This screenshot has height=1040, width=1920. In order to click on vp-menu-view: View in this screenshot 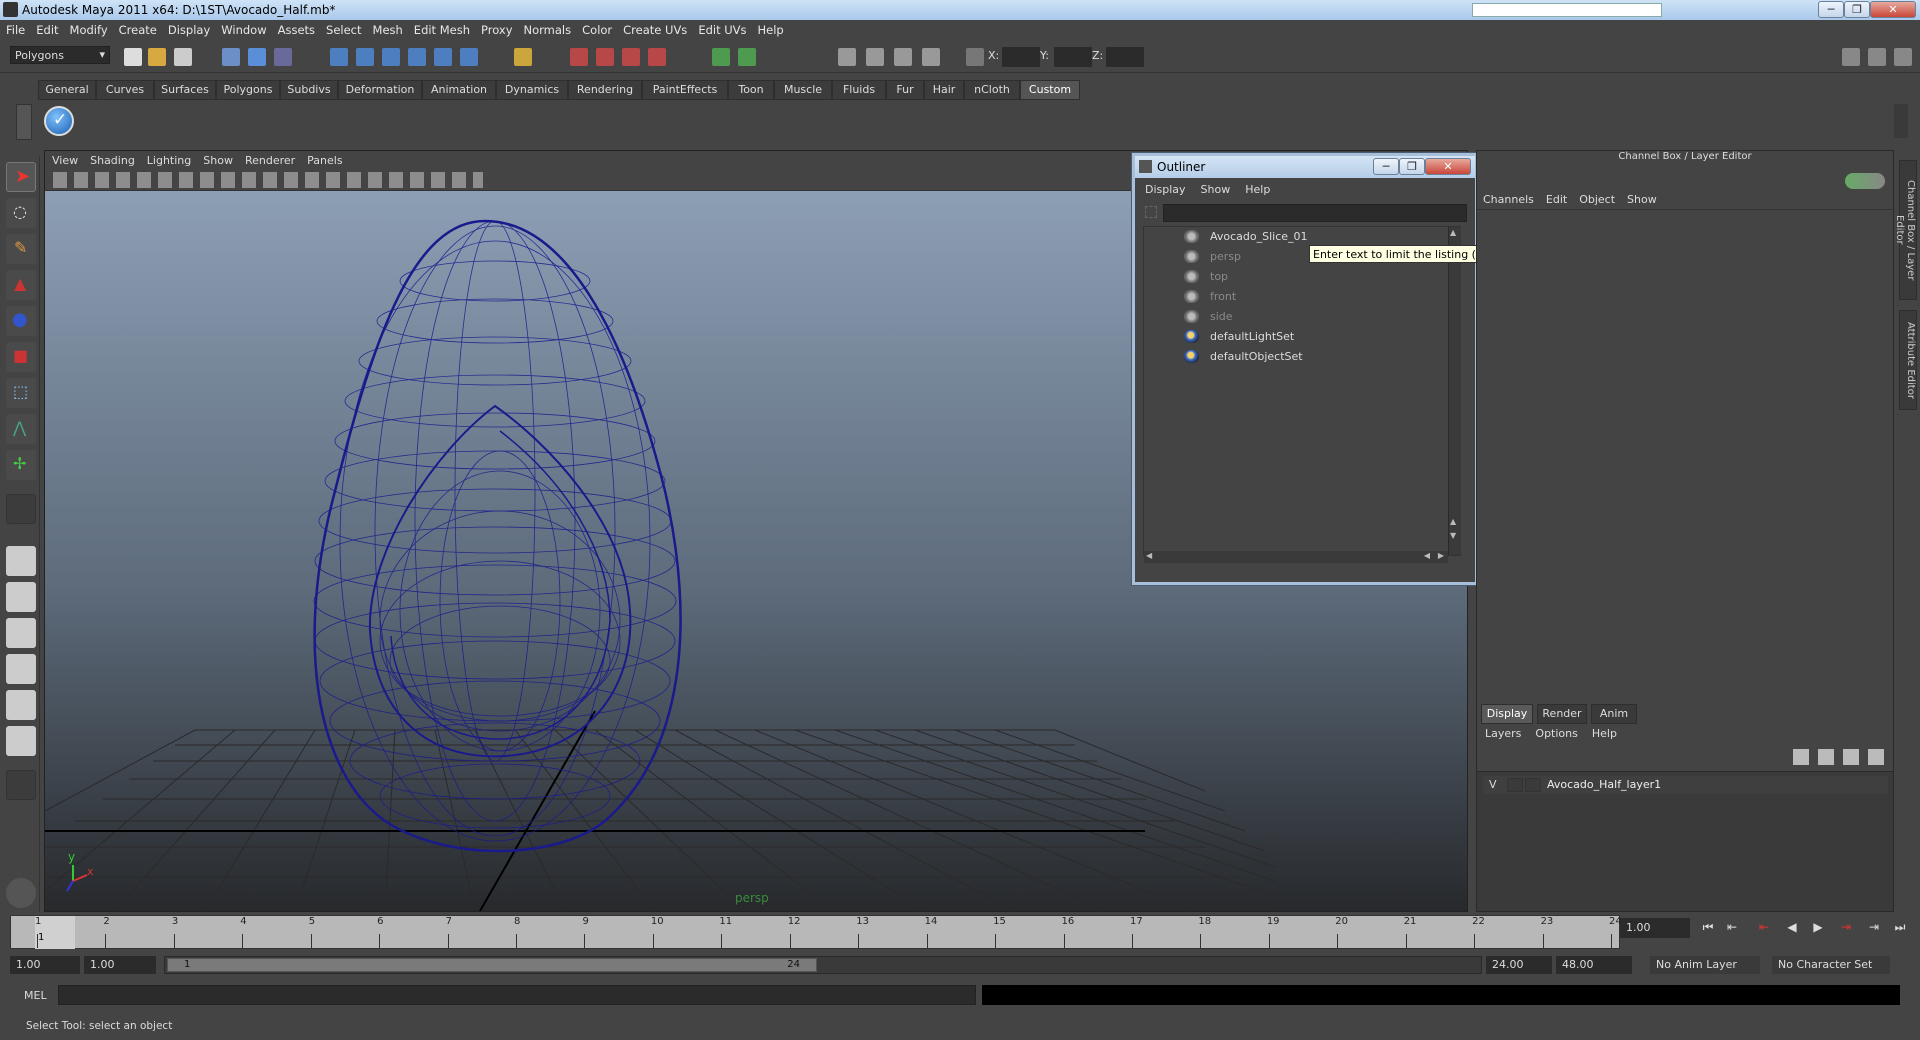, I will do `click(64, 159)`.